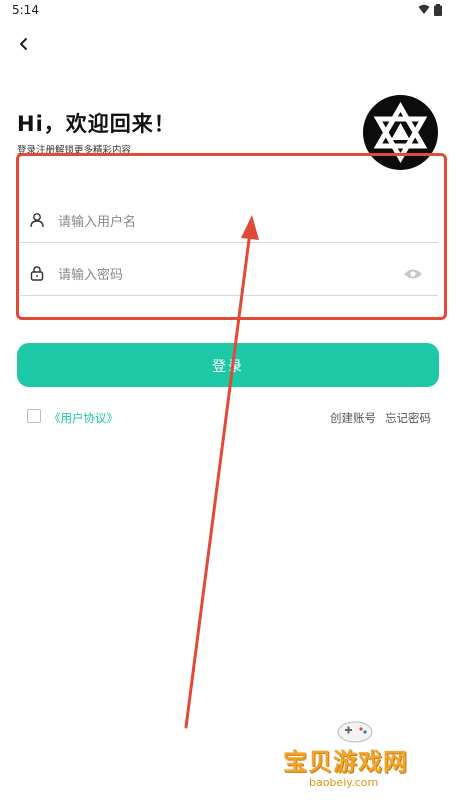  Describe the element at coordinates (83, 418) in the screenshot. I see `user-agreement-link: 《用户协议》` at that location.